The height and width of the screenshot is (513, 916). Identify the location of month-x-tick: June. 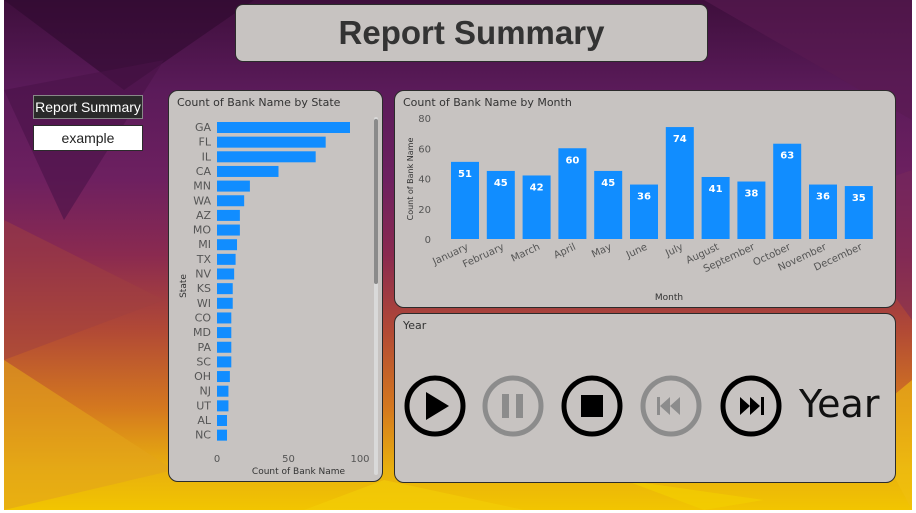
(636, 252).